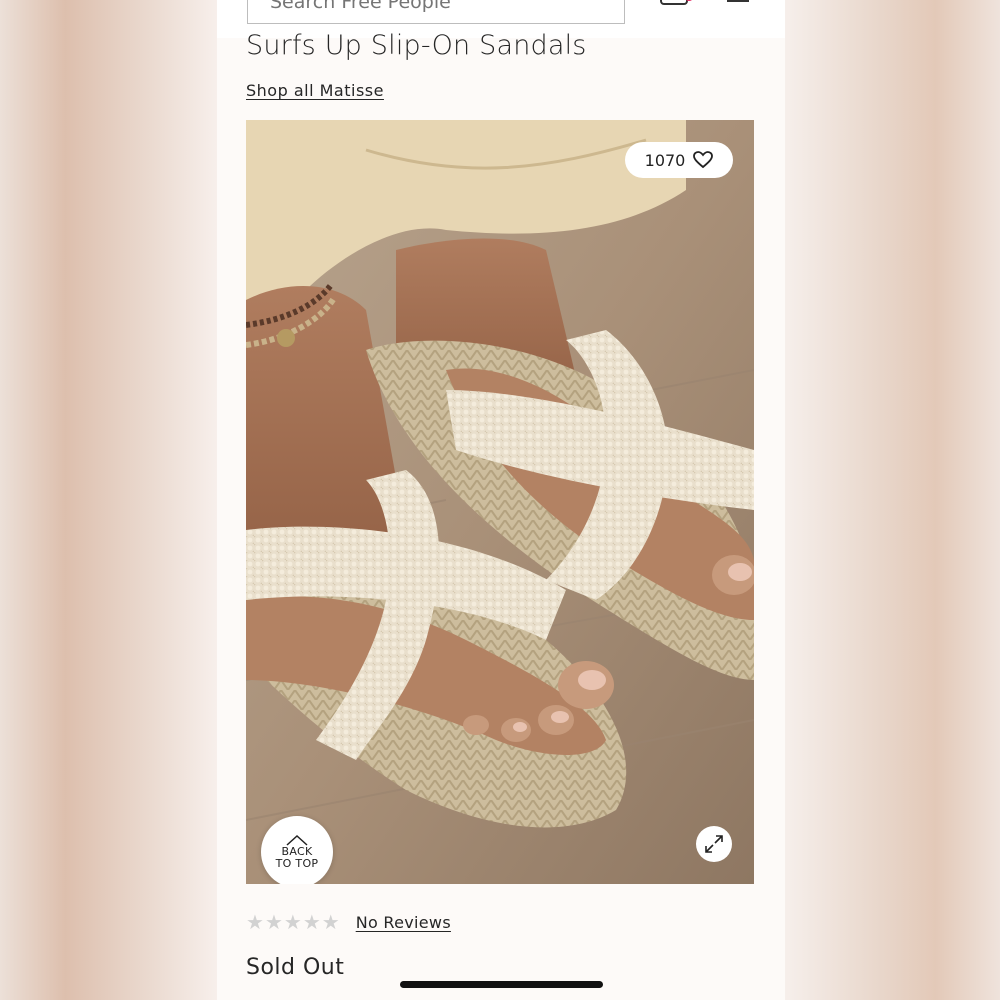 The width and height of the screenshot is (1000, 1000). What do you see at coordinates (665, 160) in the screenshot?
I see `like-count: 1070` at bounding box center [665, 160].